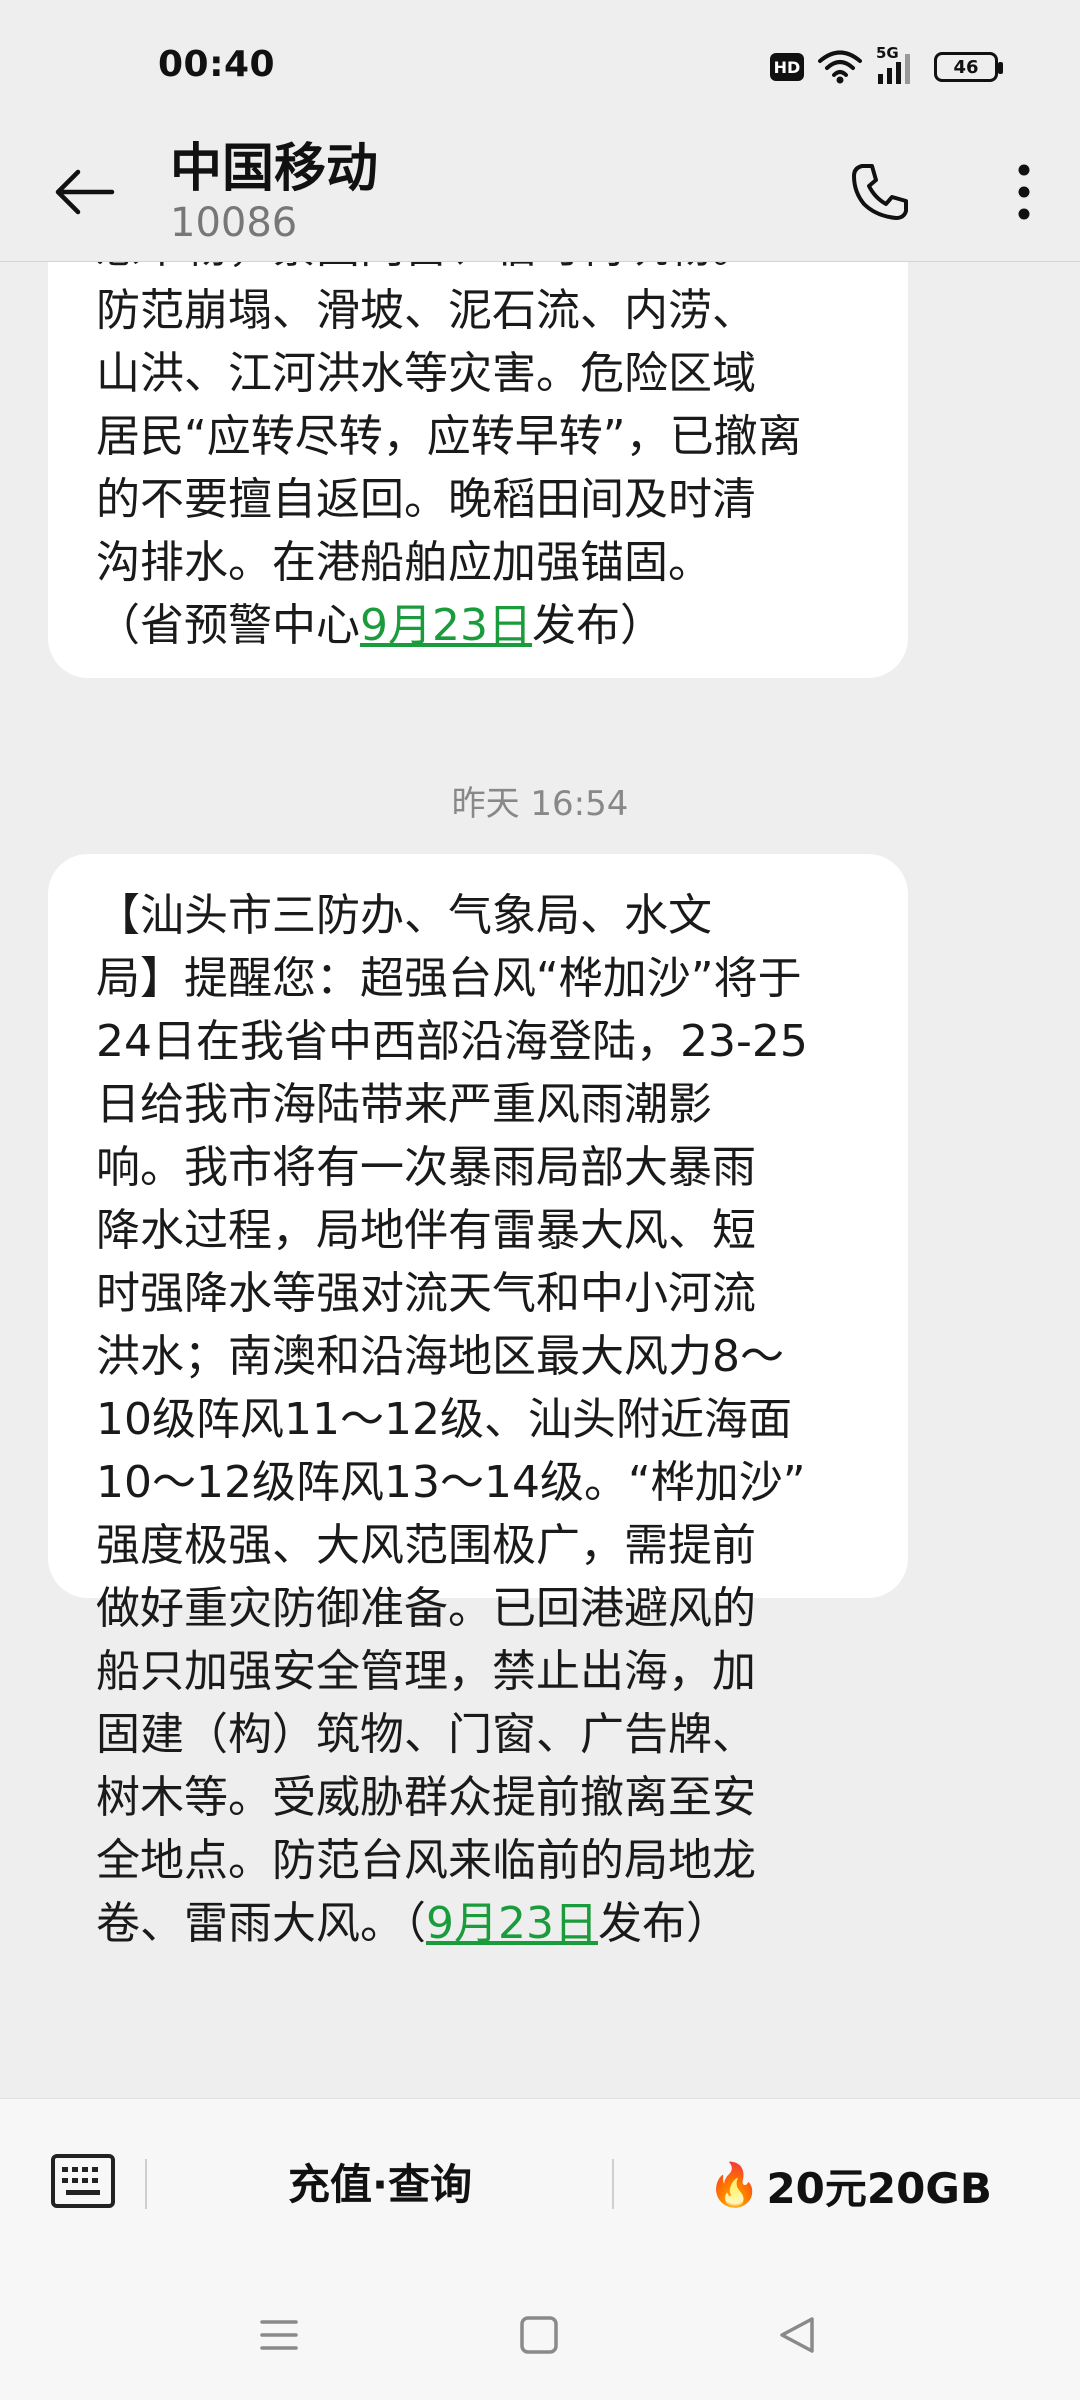 The height and width of the screenshot is (2400, 1080). I want to click on nav-back-button, so click(797, 2335).